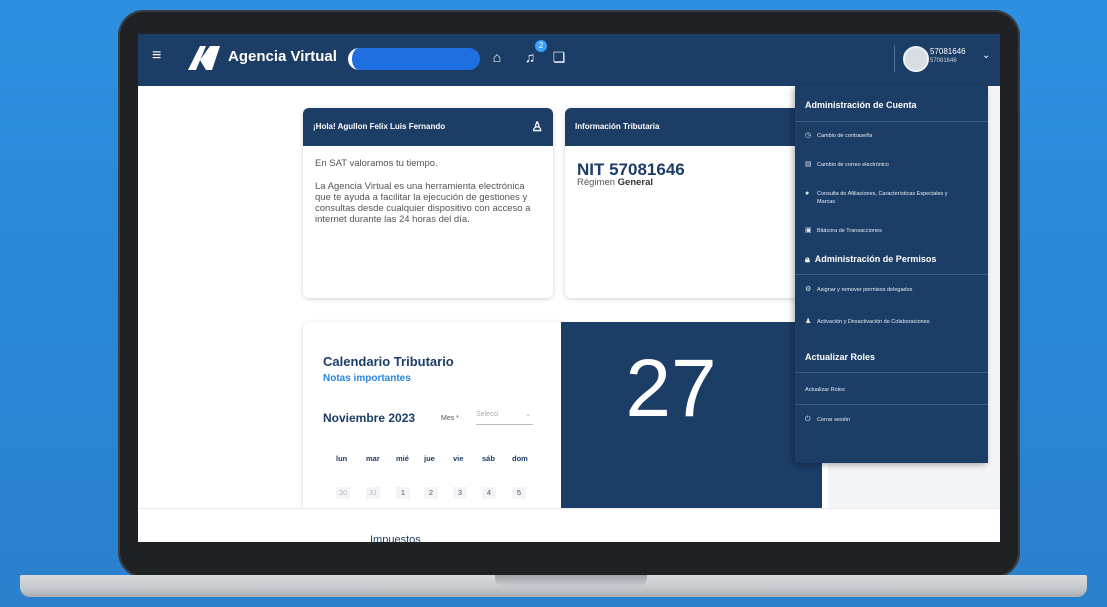 This screenshot has width=1107, height=607. I want to click on menu-item-logout: ⏻ Cerrar sesión, so click(827, 420).